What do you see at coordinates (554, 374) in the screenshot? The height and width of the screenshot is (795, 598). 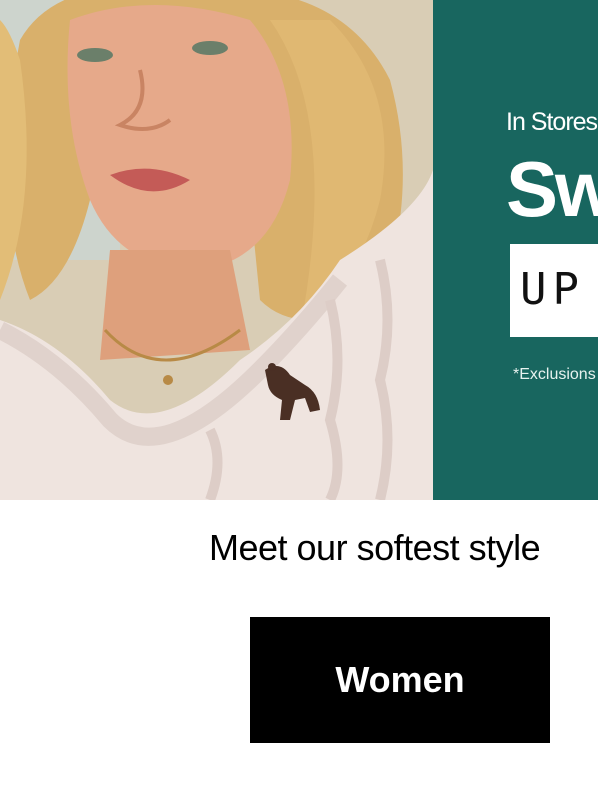 I see `promo-fine-print: *Exclusions` at bounding box center [554, 374].